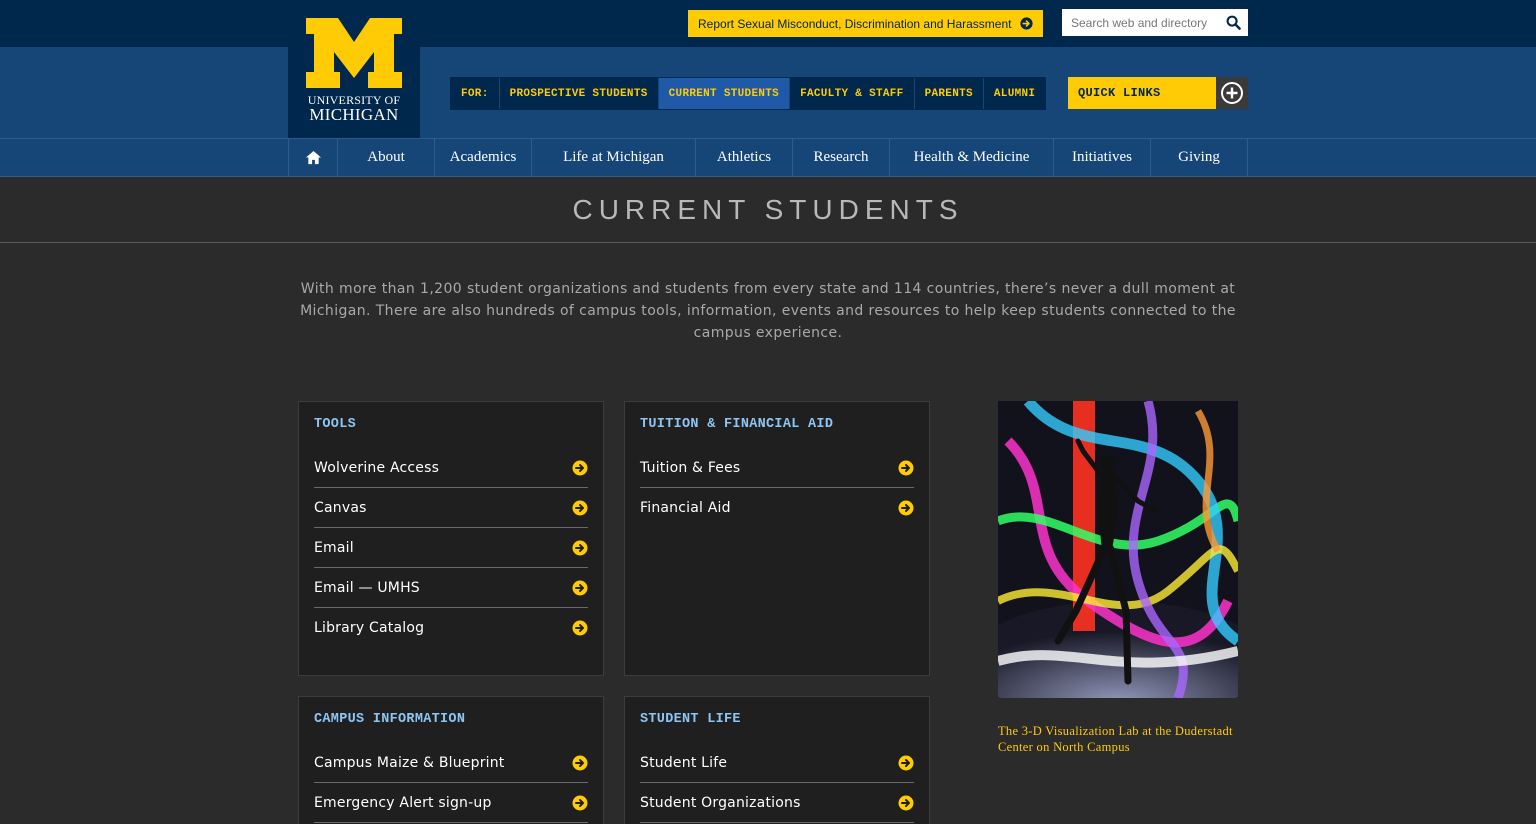  What do you see at coordinates (475, 93) in the screenshot?
I see `audience-for-label: FOR:` at bounding box center [475, 93].